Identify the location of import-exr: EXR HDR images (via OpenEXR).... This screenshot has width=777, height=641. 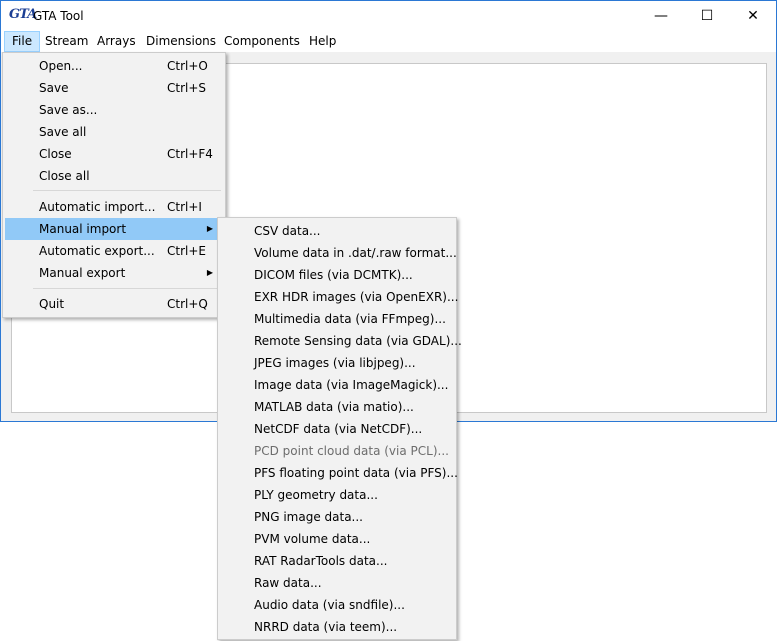
(339, 297).